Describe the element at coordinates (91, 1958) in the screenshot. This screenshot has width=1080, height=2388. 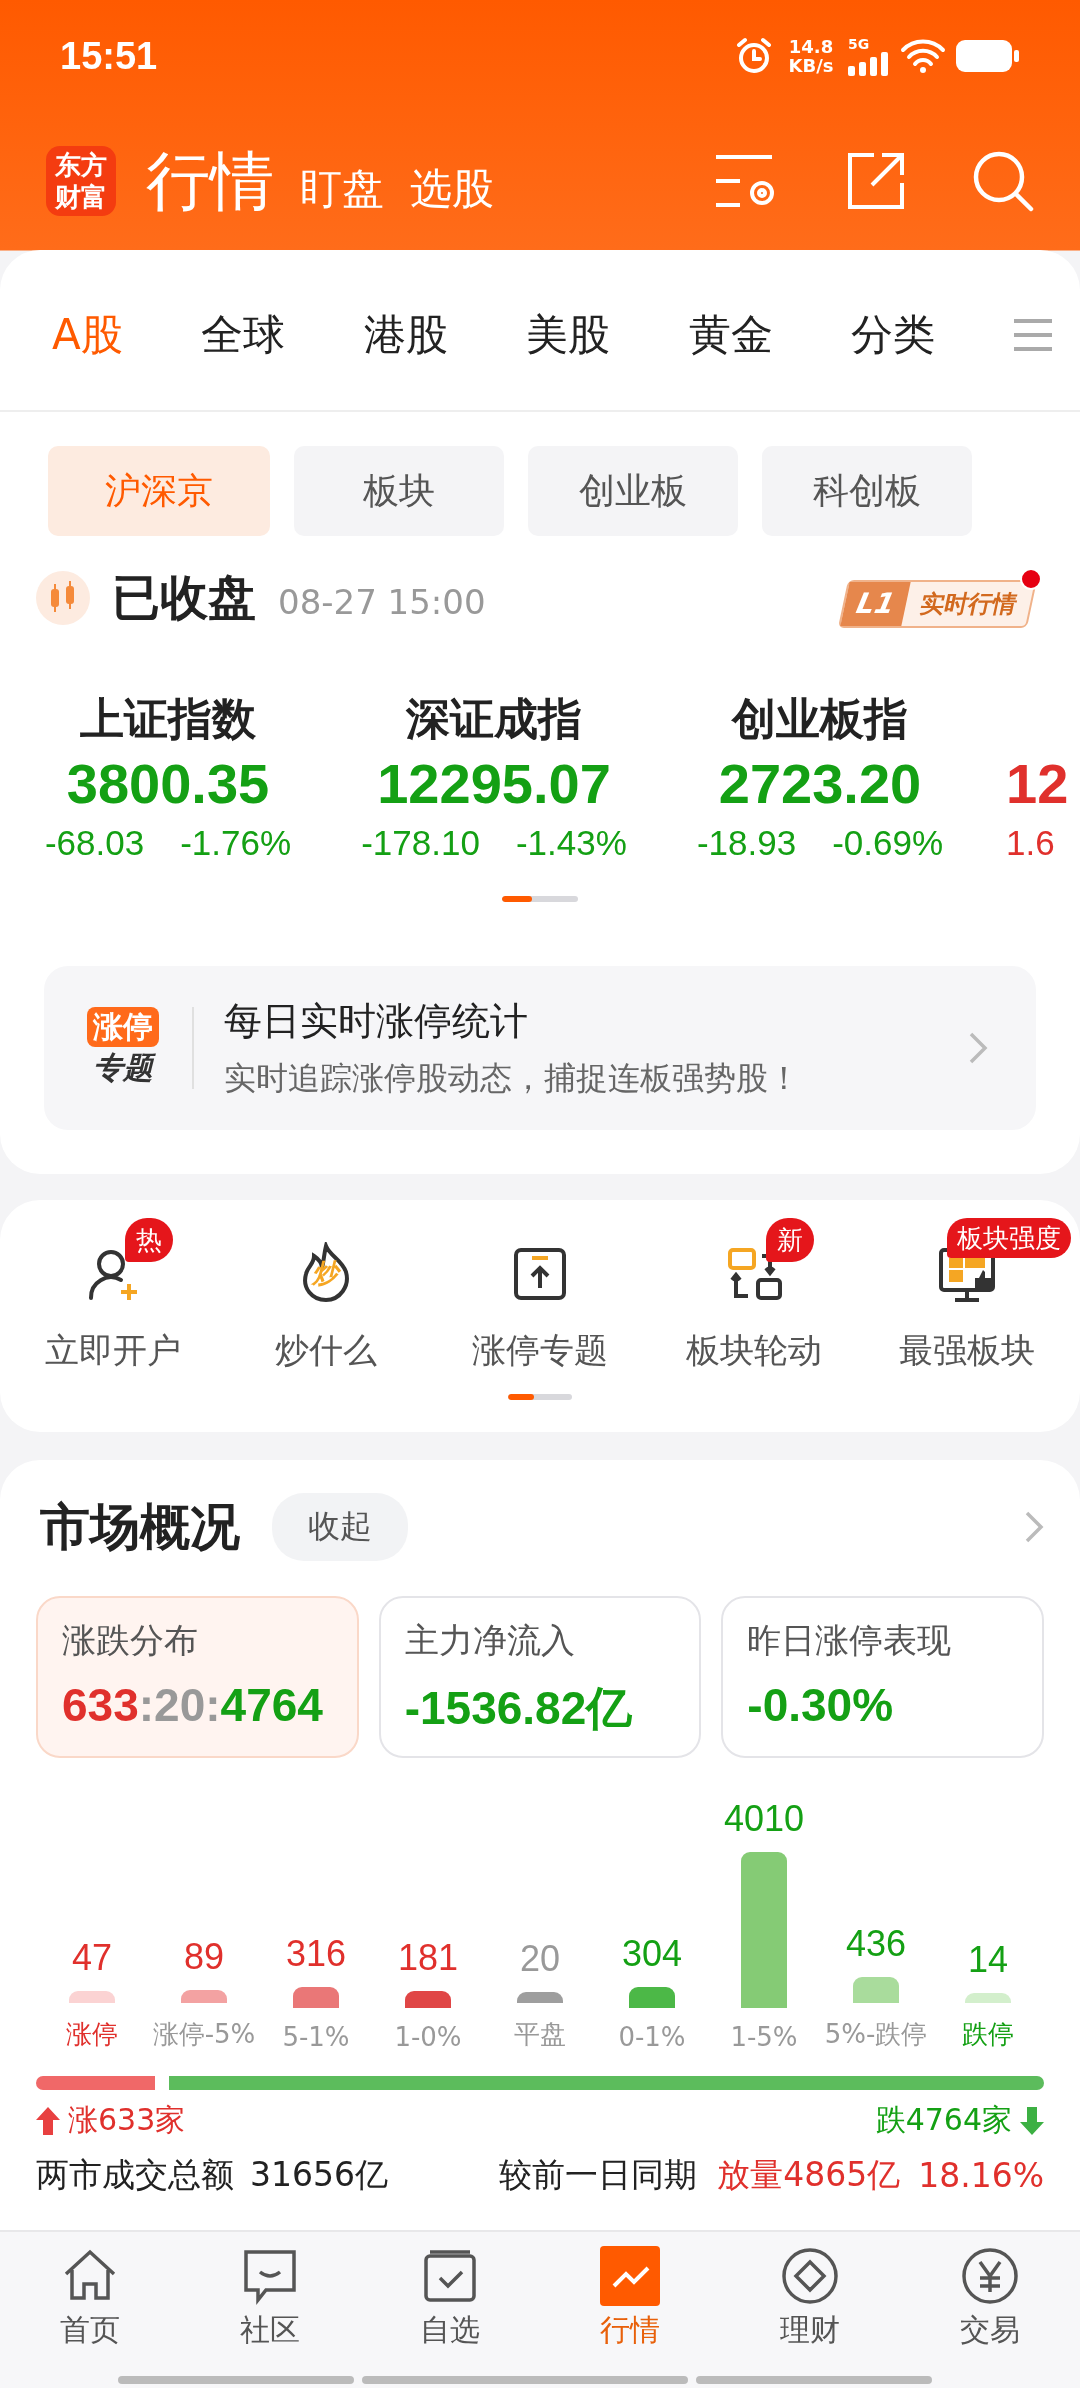
I see `bar-count: 47` at that location.